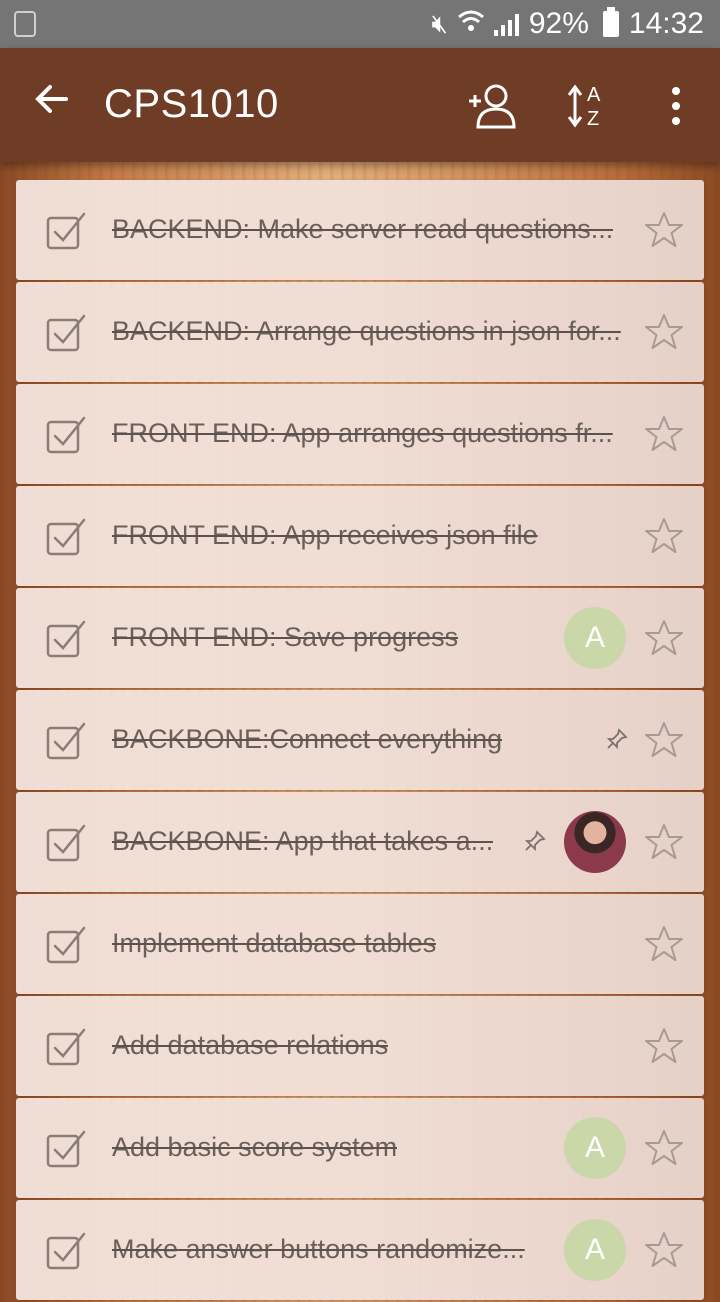  What do you see at coordinates (506, 24) in the screenshot?
I see `signal-icon` at bounding box center [506, 24].